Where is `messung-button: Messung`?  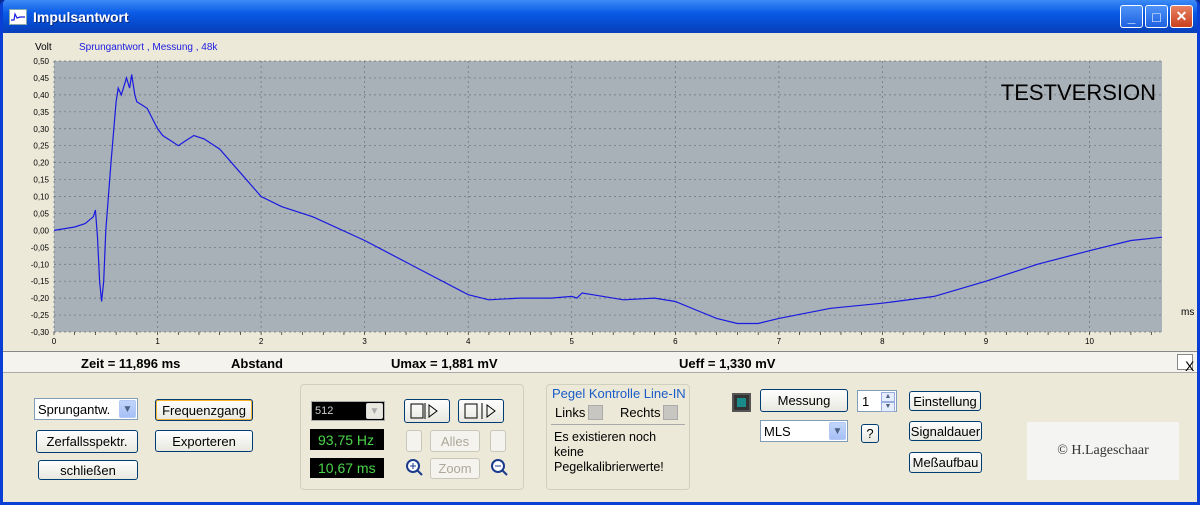
messung-button: Messung is located at coordinates (804, 400).